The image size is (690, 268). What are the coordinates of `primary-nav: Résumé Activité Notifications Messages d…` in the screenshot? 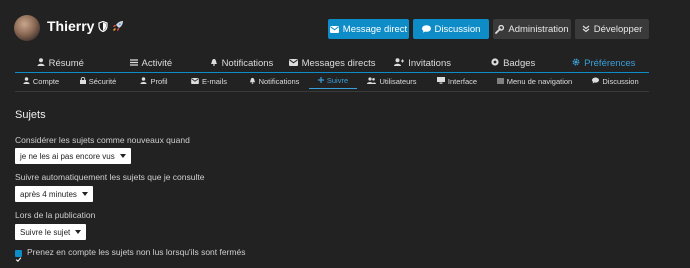 It's located at (332, 64).